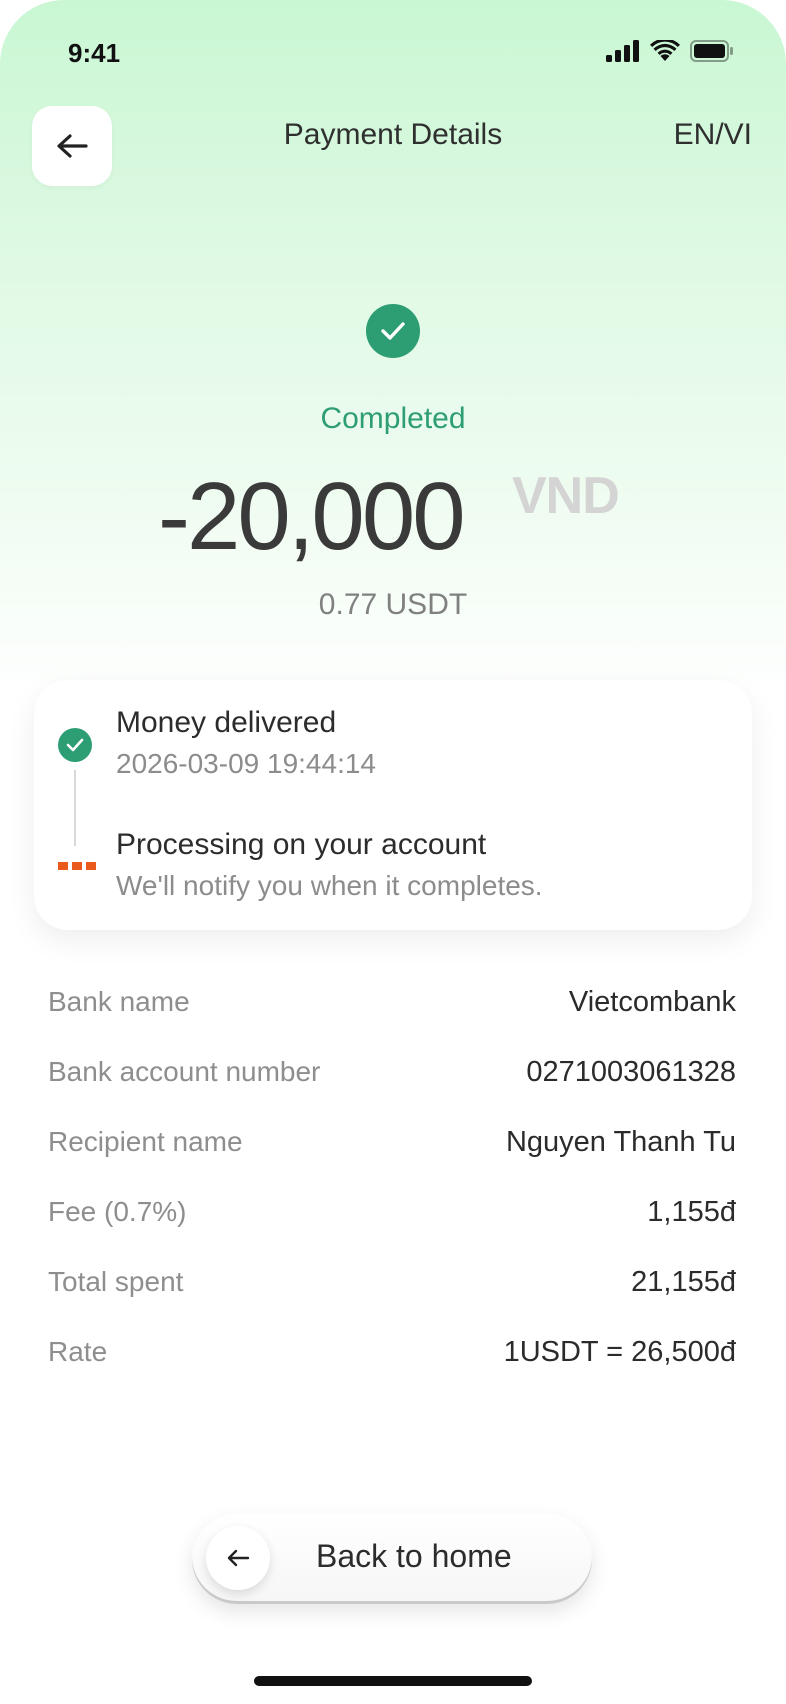 Image resolution: width=786 pixels, height=1704 pixels. I want to click on detail-label: Recipient name, so click(145, 1141).